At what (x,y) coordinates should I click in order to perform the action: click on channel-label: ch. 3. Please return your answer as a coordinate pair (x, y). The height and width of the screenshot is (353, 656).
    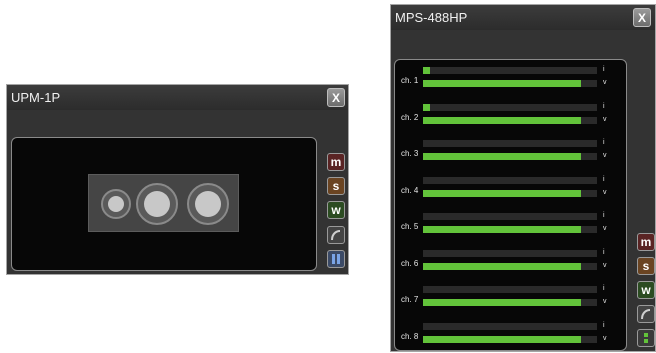
    Looking at the image, I should click on (410, 153).